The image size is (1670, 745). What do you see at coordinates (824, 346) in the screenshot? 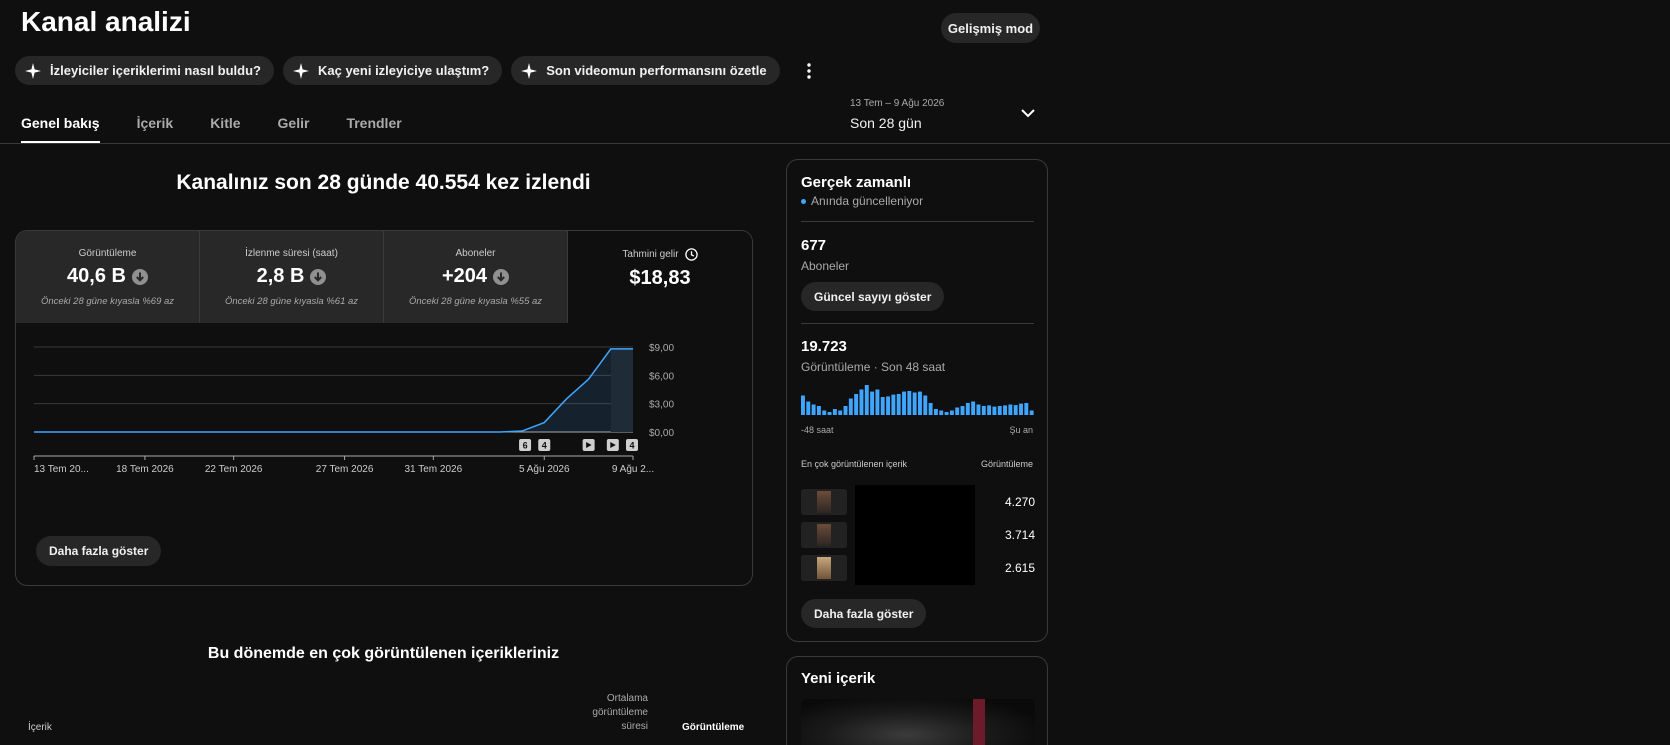
I see `realtime-views: 19.723` at bounding box center [824, 346].